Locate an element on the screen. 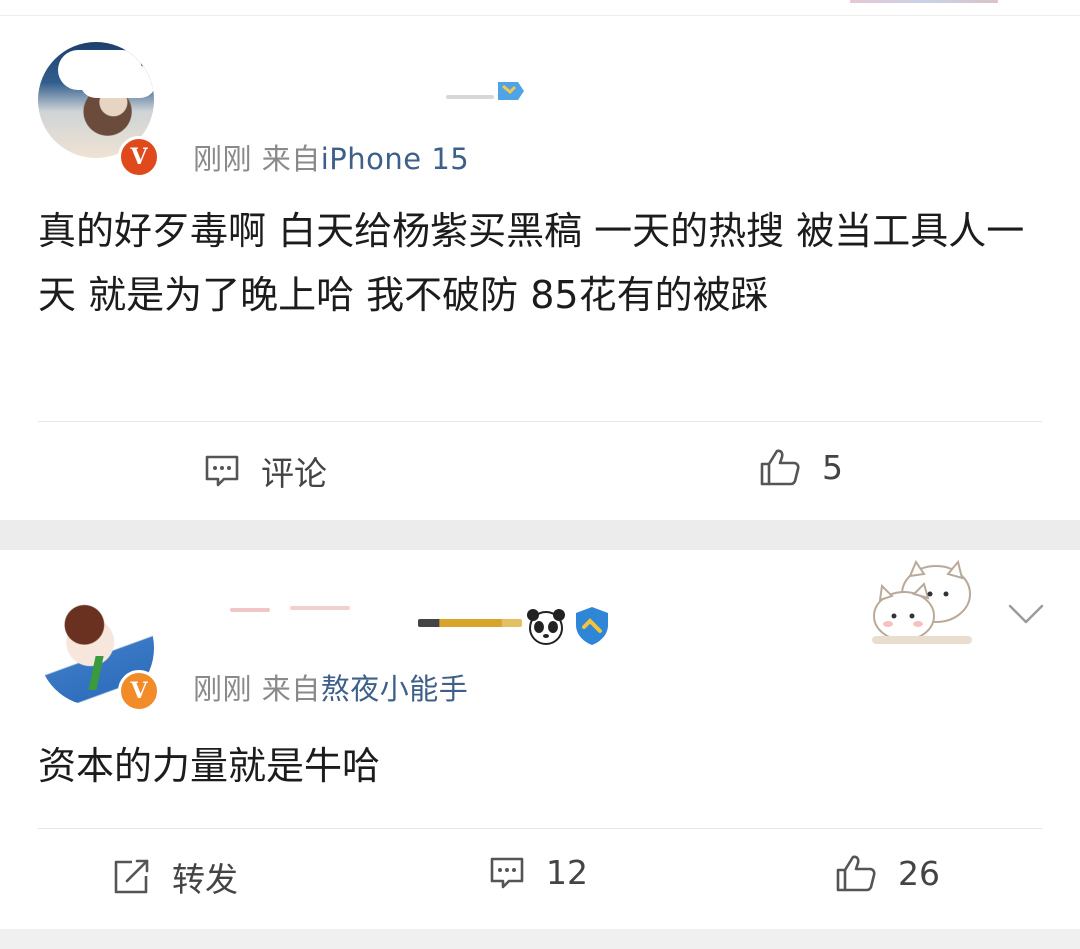  avatar-detail is located at coordinates (96, 673).